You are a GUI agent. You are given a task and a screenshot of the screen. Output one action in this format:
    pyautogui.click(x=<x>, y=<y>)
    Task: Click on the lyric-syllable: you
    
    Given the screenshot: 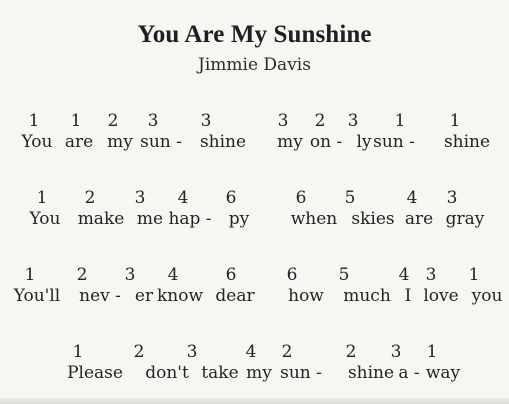 What is the action you would take?
    pyautogui.click(x=487, y=296)
    